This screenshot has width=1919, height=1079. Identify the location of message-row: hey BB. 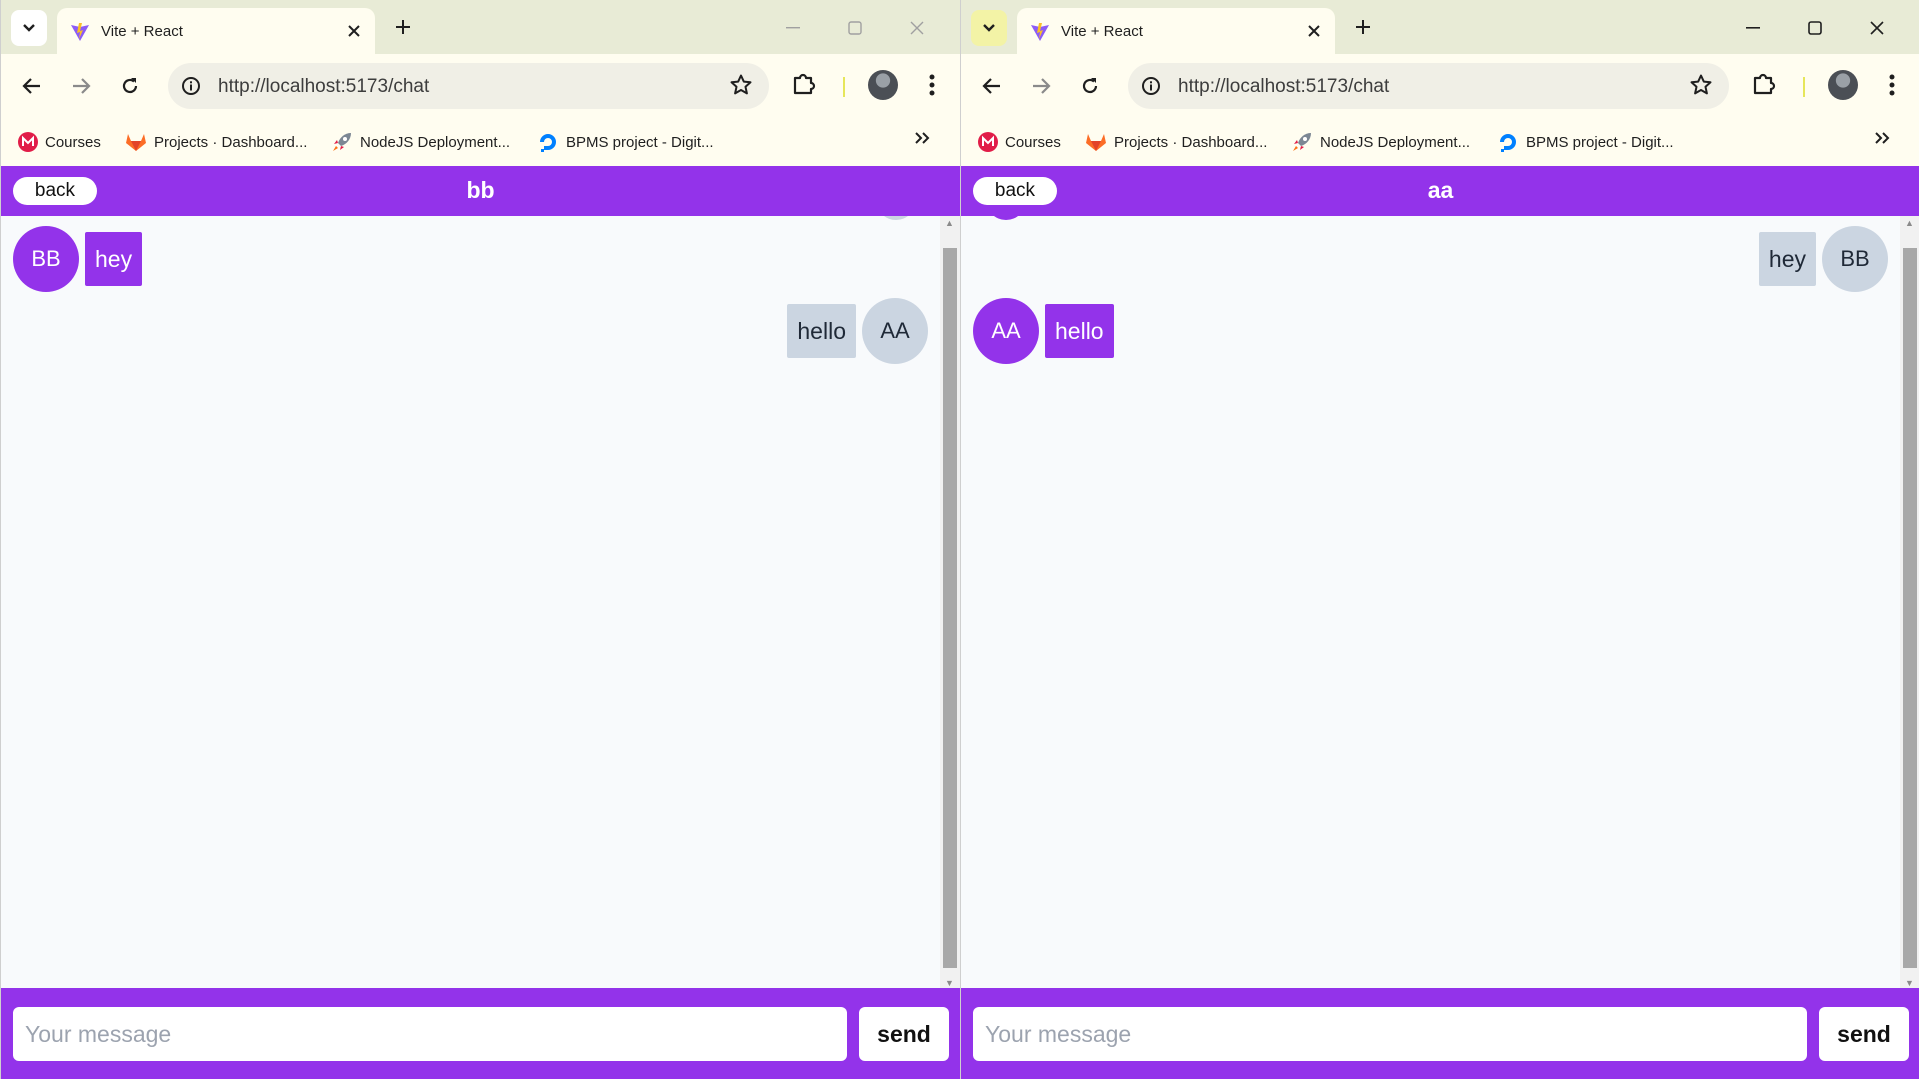
(1823, 259).